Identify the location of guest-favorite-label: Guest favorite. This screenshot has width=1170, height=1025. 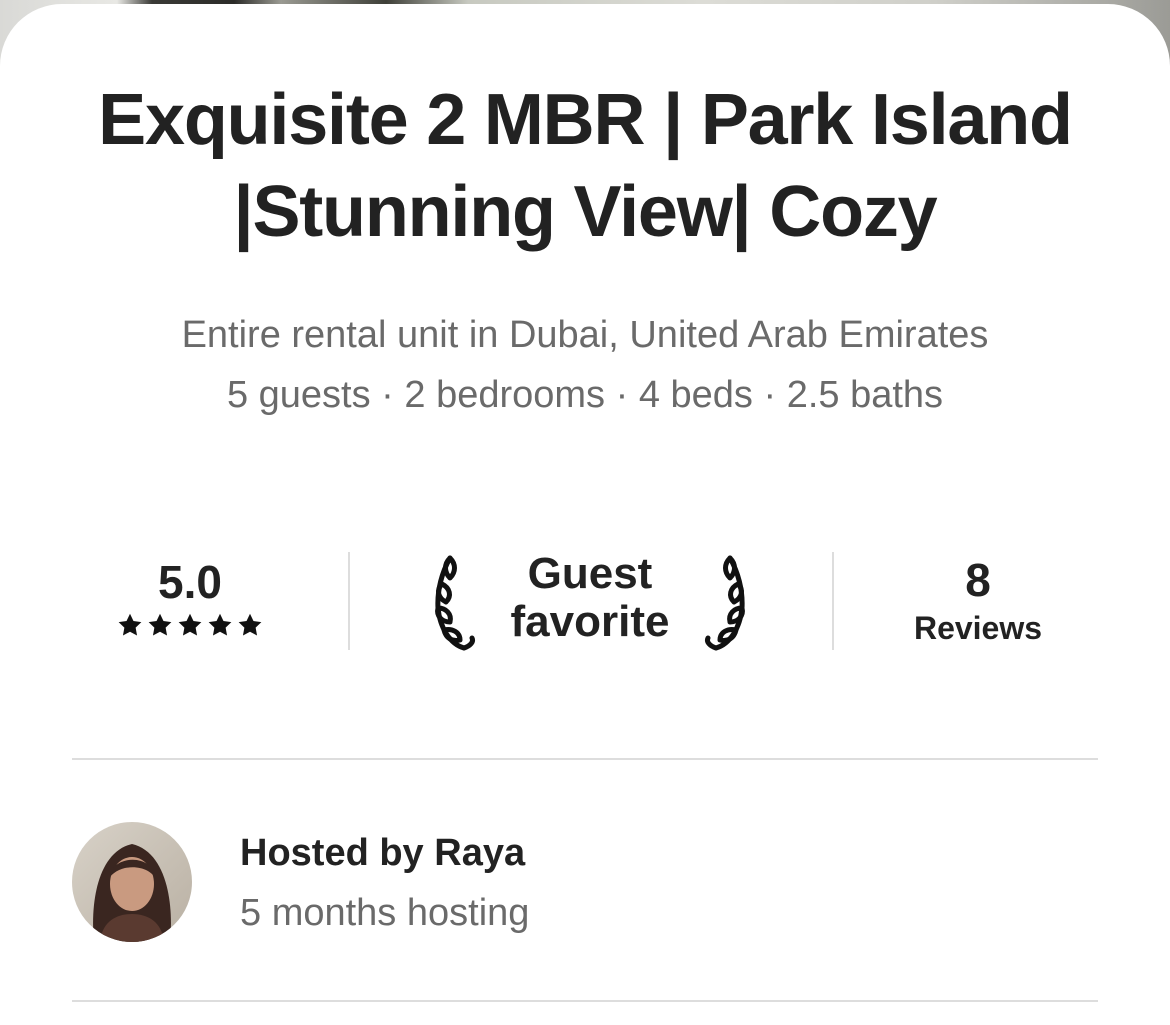
(590, 598).